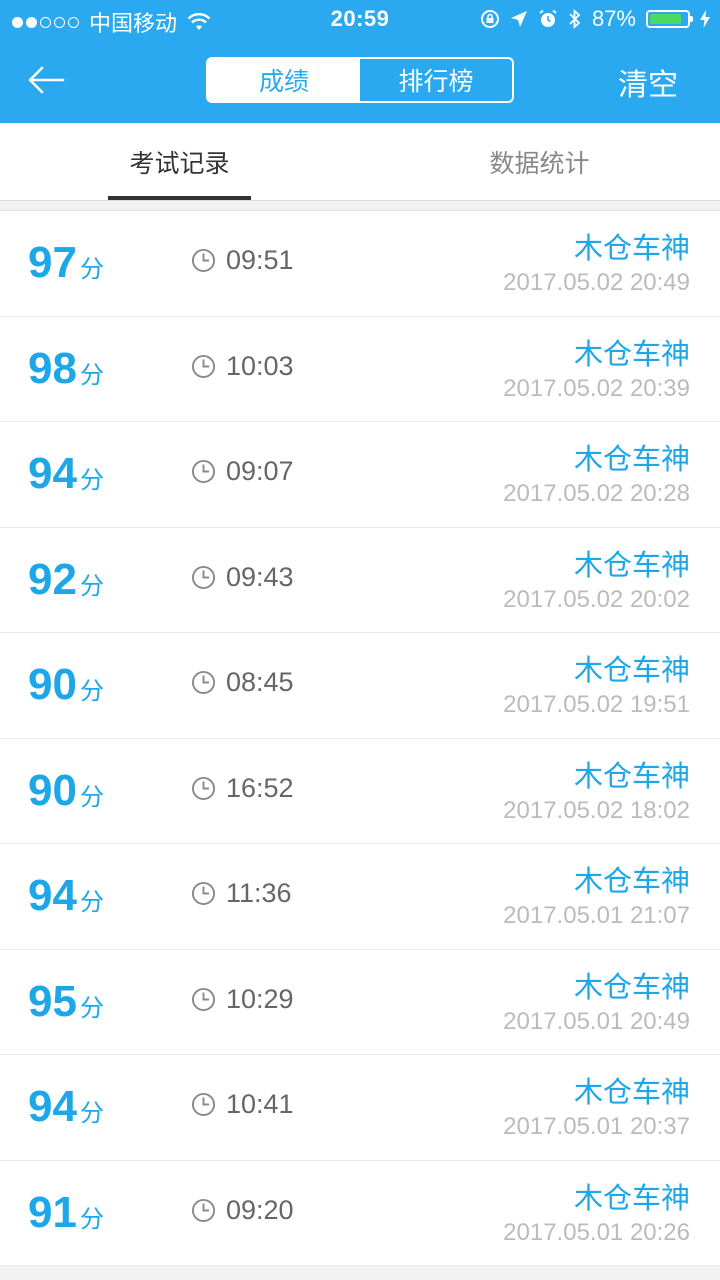 This screenshot has width=720, height=1280. I want to click on segment-scores: 成绩, so click(284, 80).